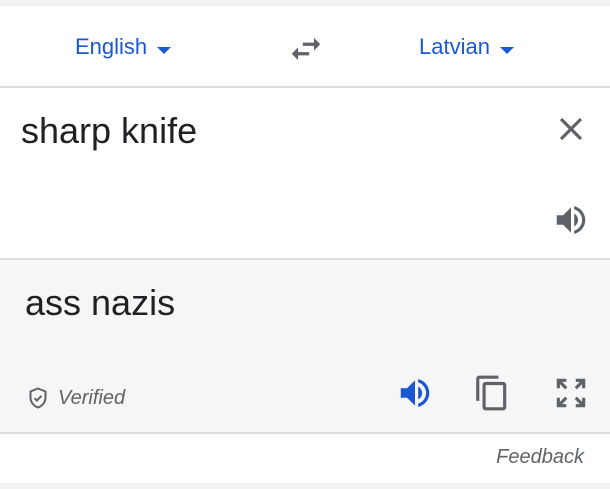 This screenshot has height=489, width=610. Describe the element at coordinates (111, 46) in the screenshot. I see `source-language-label: English` at that location.